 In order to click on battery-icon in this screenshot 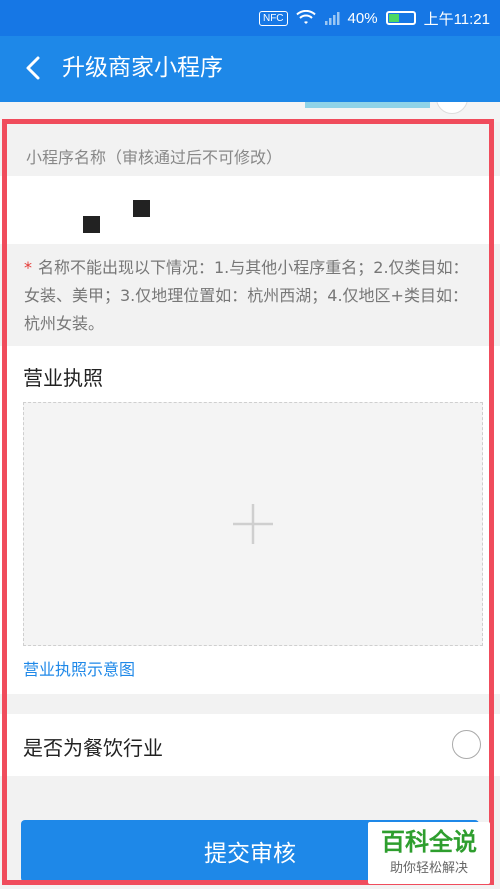, I will do `click(400, 18)`.